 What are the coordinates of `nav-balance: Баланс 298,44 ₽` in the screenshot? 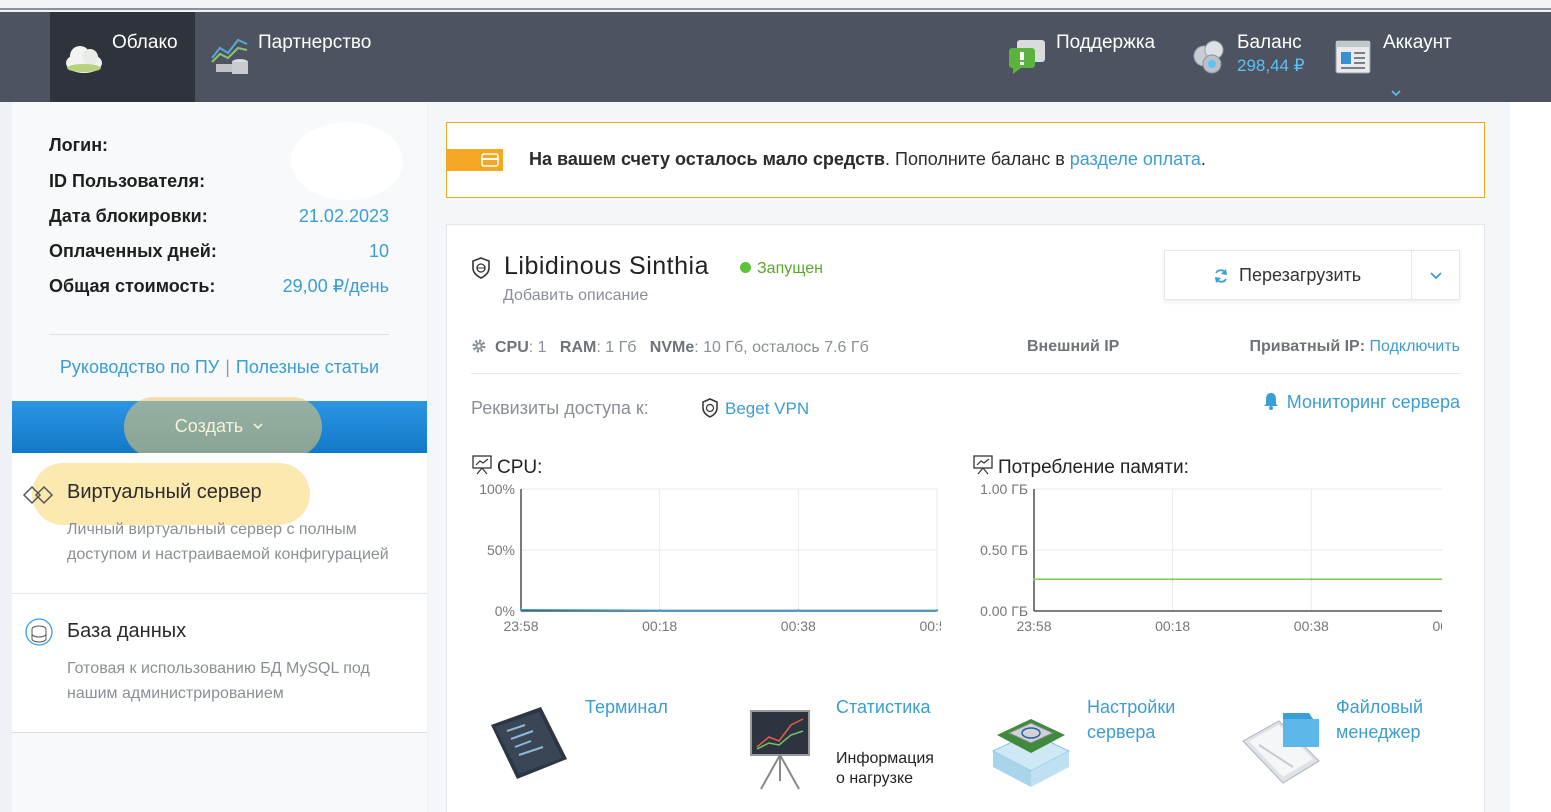 It's located at (1255, 57).